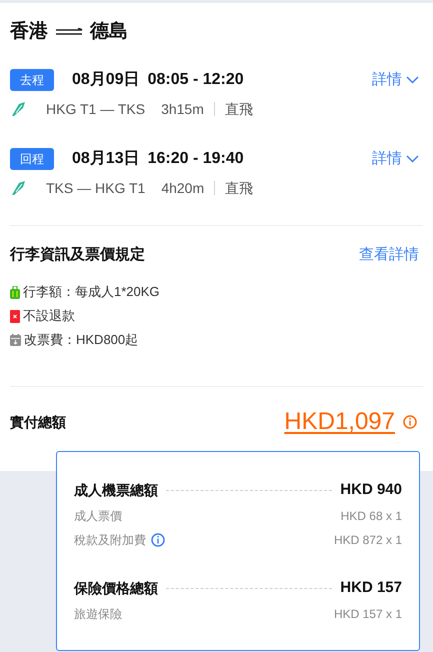 Image resolution: width=433 pixels, height=652 pixels. Describe the element at coordinates (109, 32) in the screenshot. I see `destination-city: 德島` at that location.